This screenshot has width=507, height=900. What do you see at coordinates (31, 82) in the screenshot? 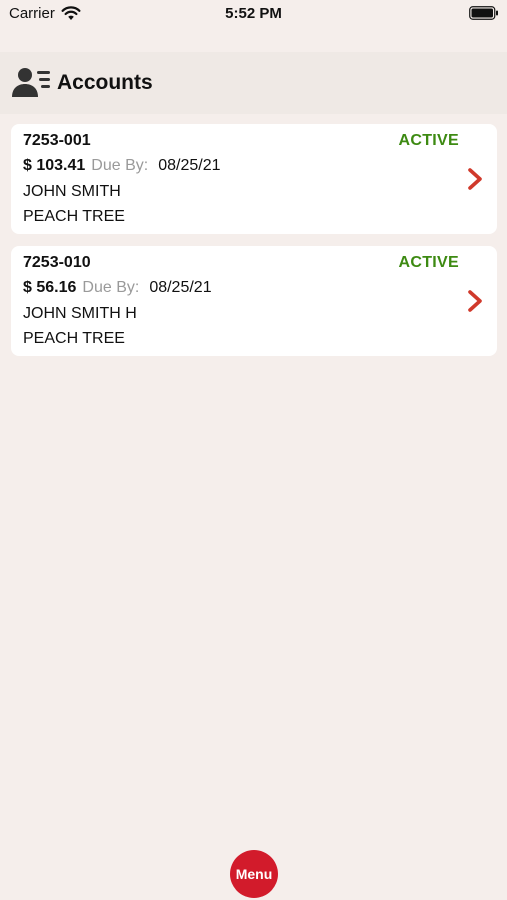
I see `accounts-icon` at bounding box center [31, 82].